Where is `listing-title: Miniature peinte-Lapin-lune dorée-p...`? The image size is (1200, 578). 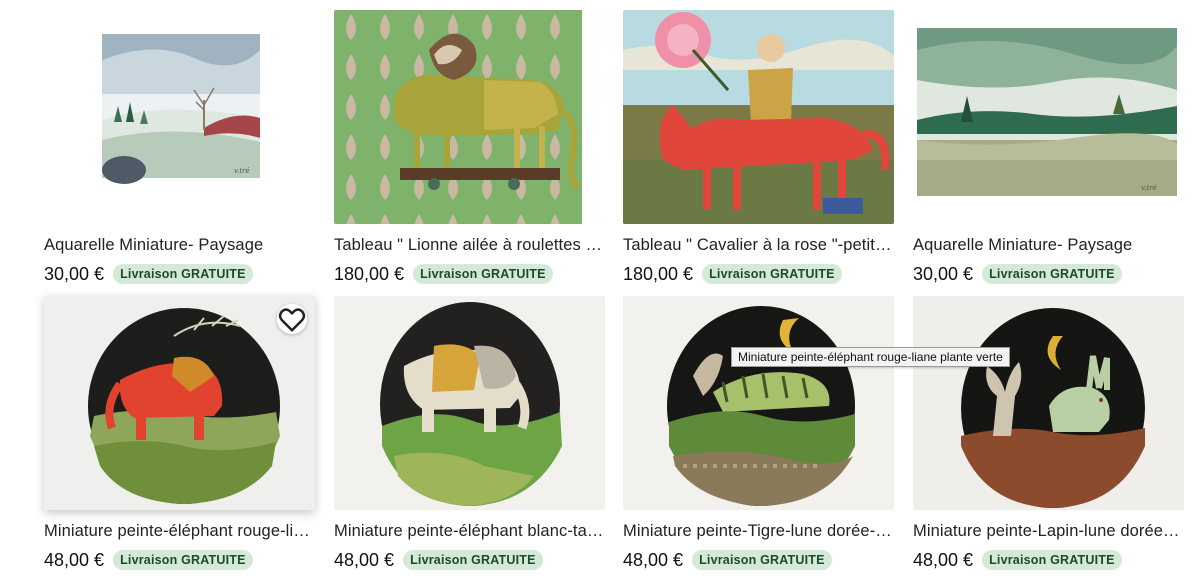 listing-title: Miniature peinte-Lapin-lune dorée-p... is located at coordinates (1048, 531).